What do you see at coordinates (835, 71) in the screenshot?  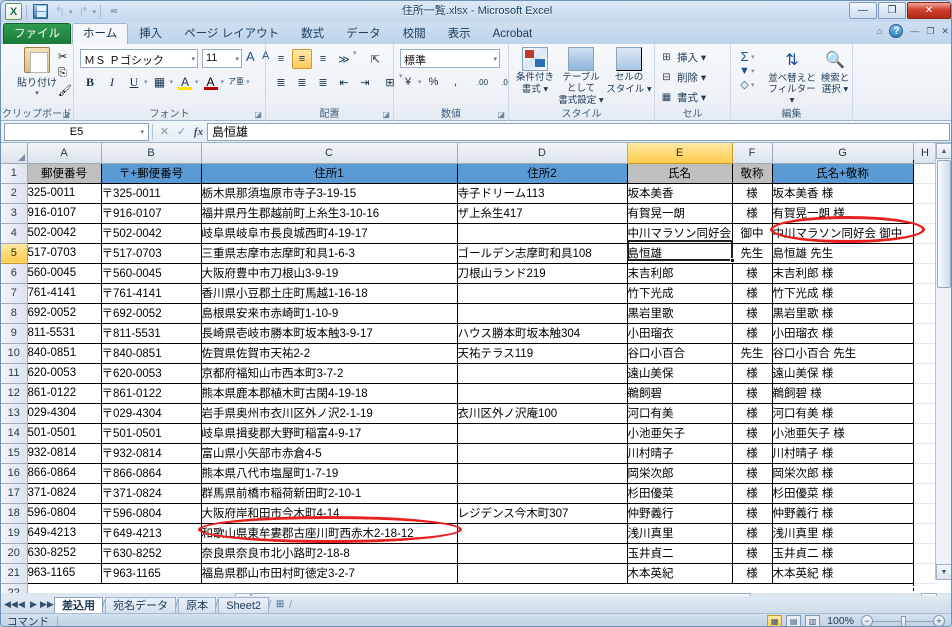 I see `find-select-button: 🔍 検索と 選択 ▾` at bounding box center [835, 71].